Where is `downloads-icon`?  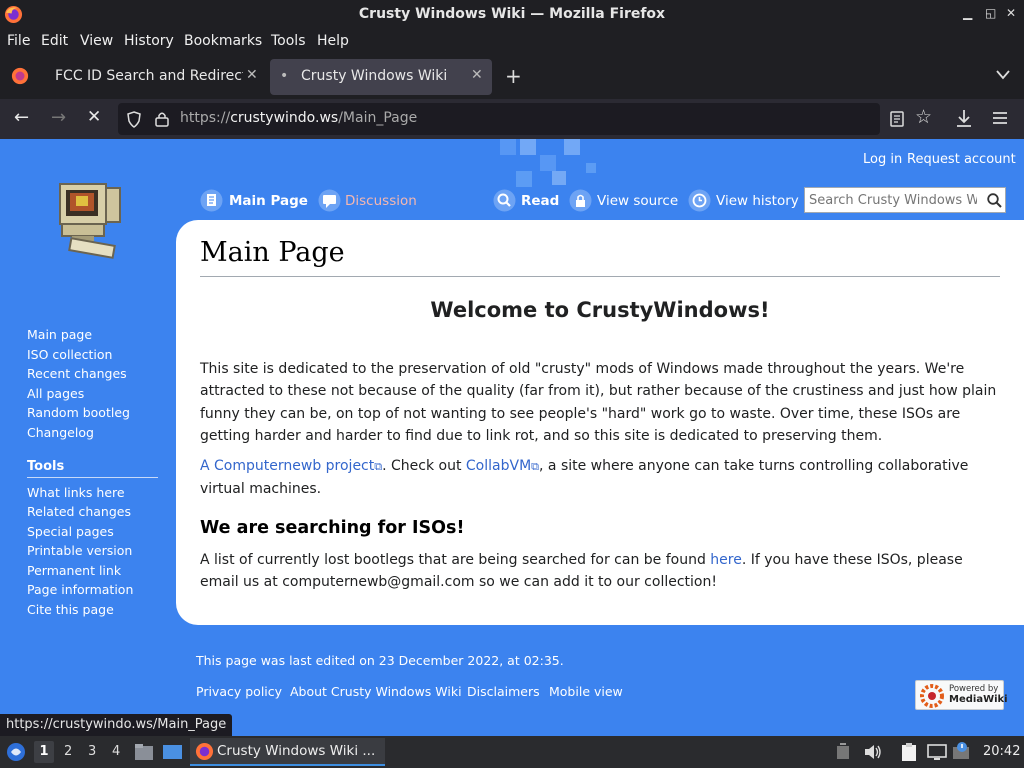
downloads-icon is located at coordinates (964, 118).